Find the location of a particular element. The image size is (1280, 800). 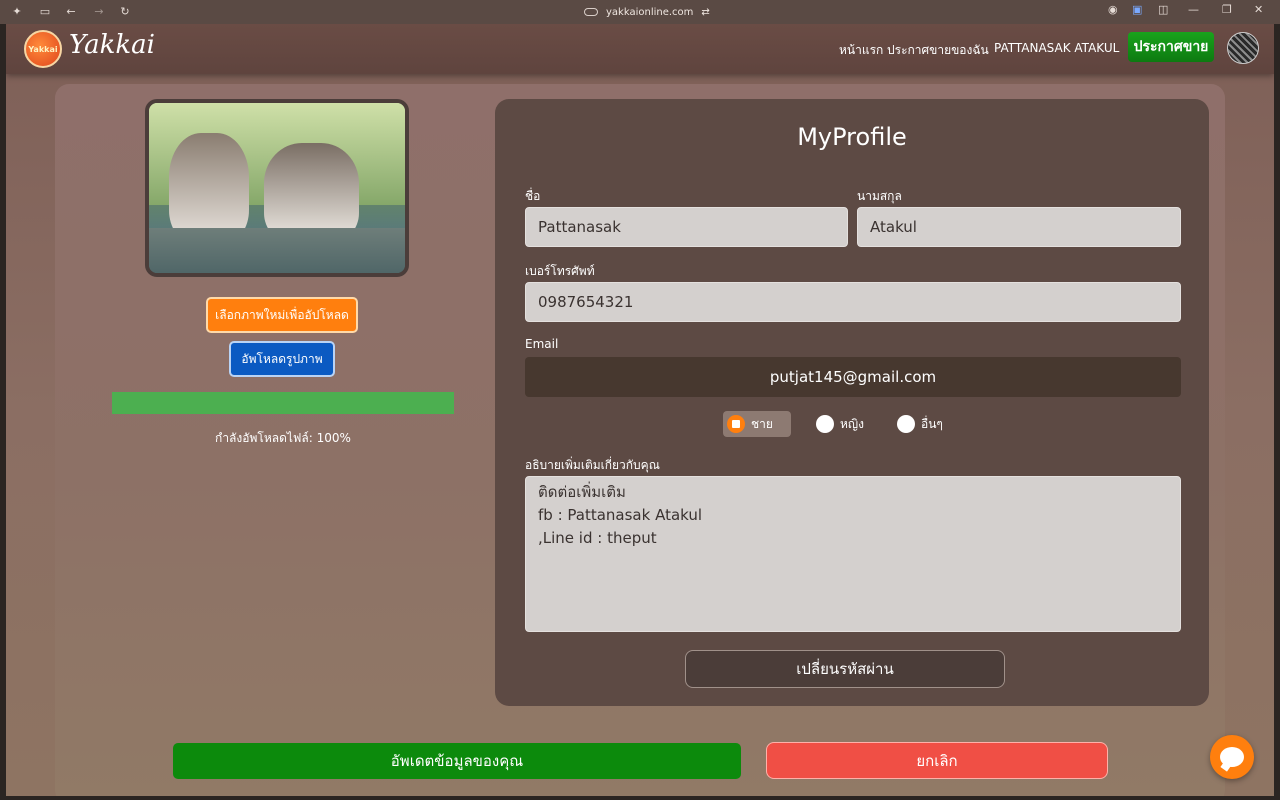

first-name-field: Pattanasak is located at coordinates (686, 227).